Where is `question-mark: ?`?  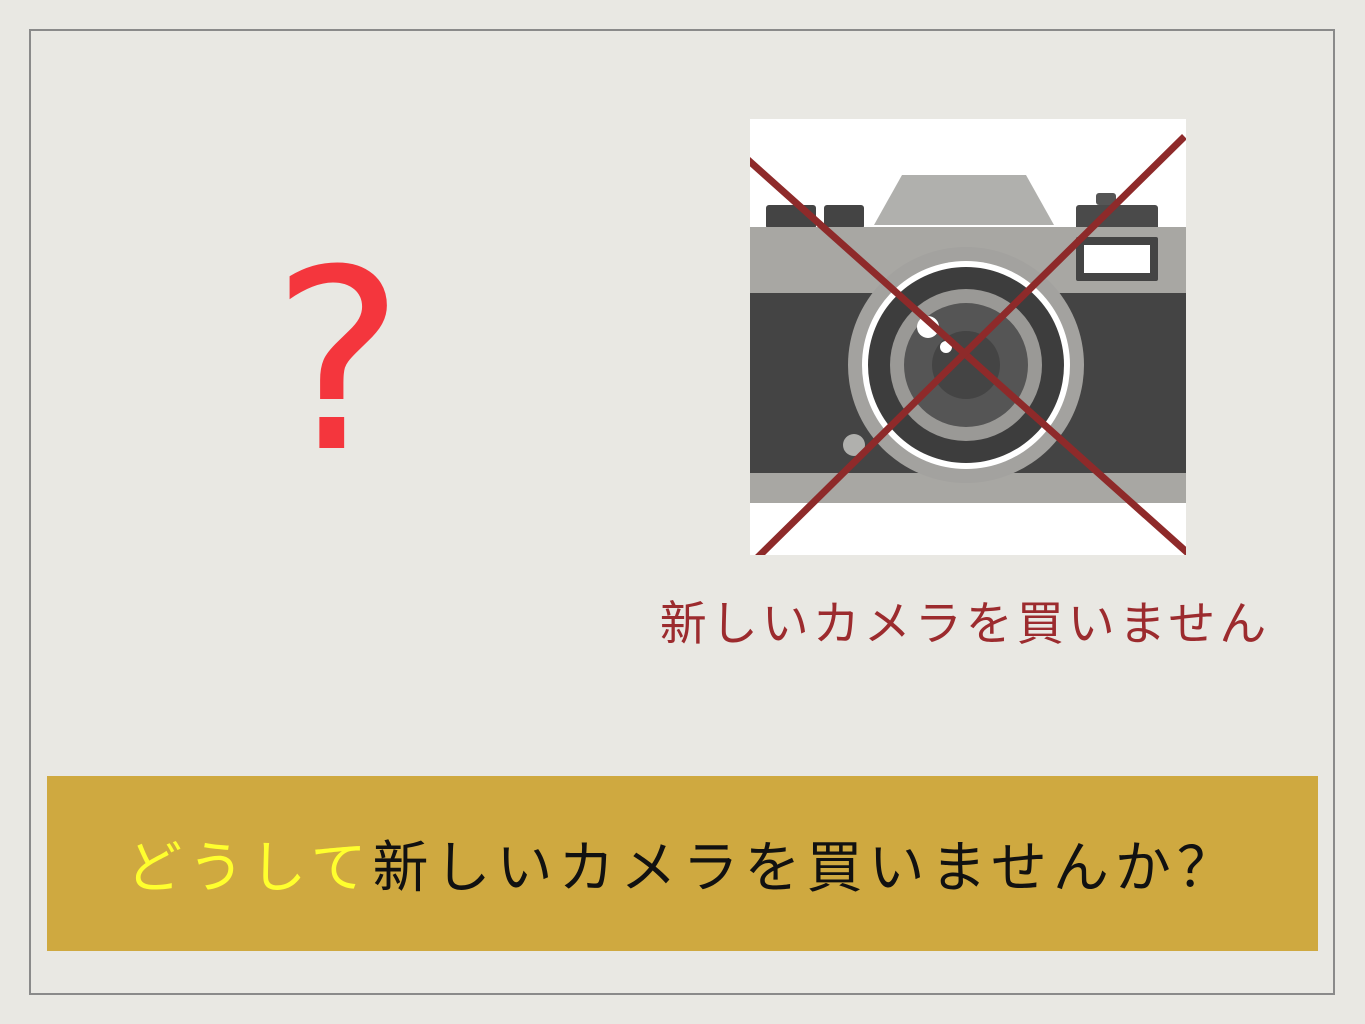 question-mark: ? is located at coordinates (338, 361).